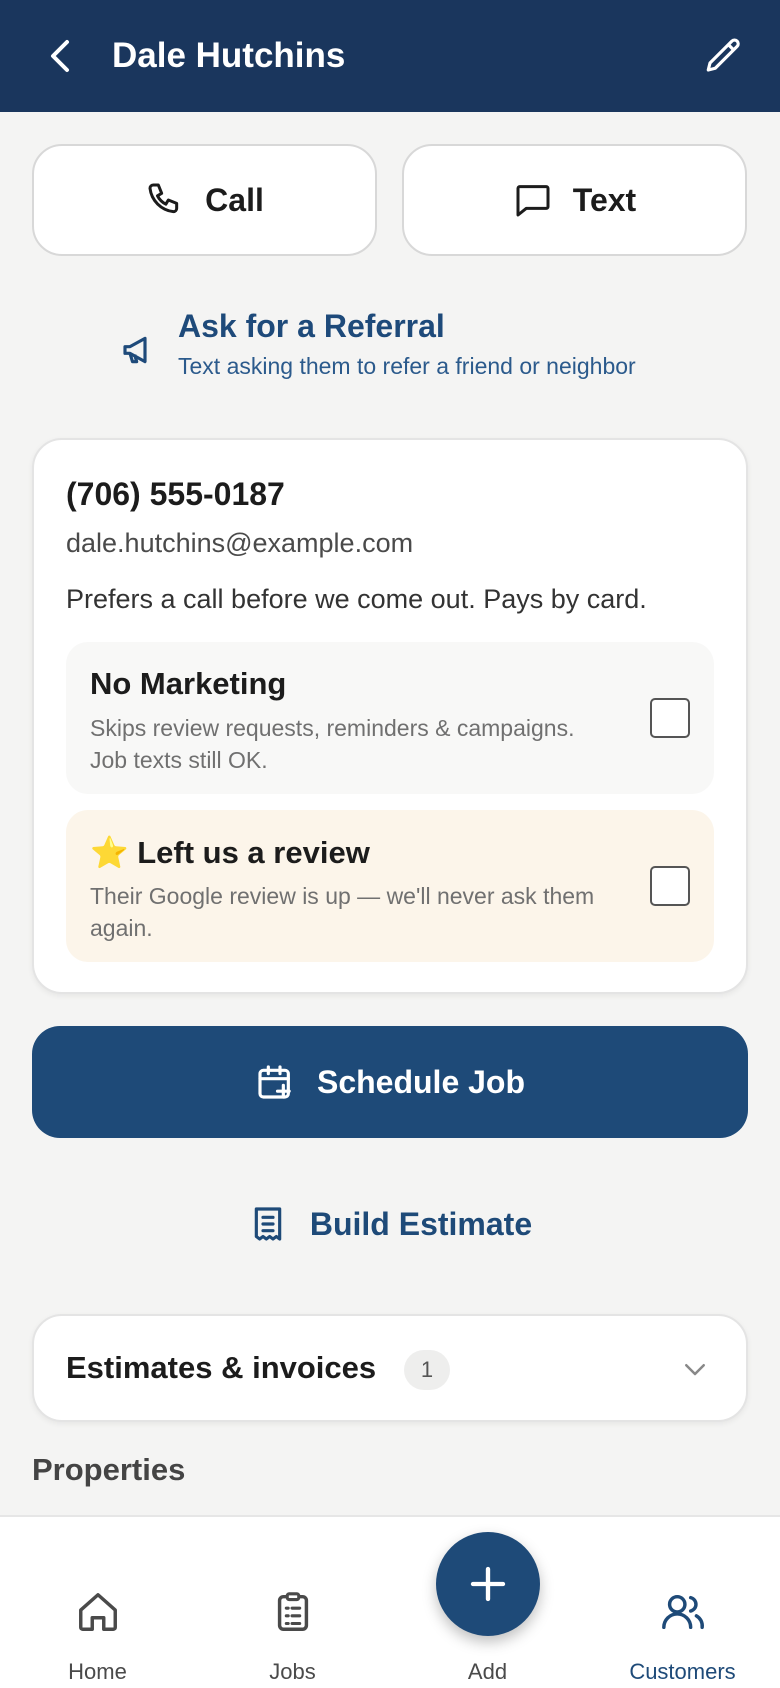 Image resolution: width=780 pixels, height=1688 pixels. What do you see at coordinates (230, 852) in the screenshot?
I see `left-review-title: ⭐ Left us a review` at bounding box center [230, 852].